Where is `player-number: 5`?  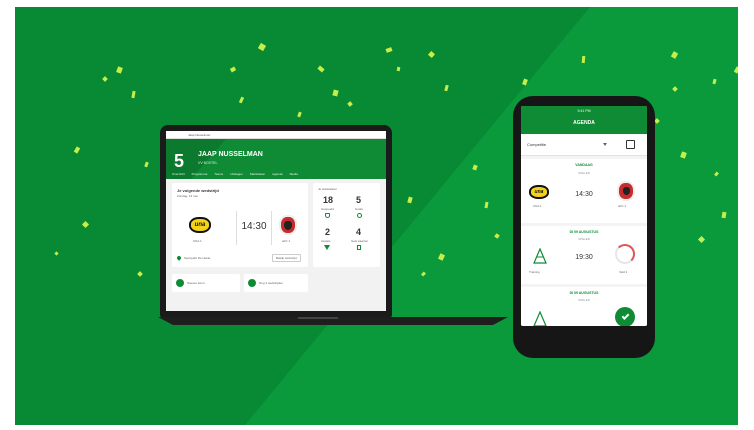
player-number: 5 is located at coordinates (179, 161).